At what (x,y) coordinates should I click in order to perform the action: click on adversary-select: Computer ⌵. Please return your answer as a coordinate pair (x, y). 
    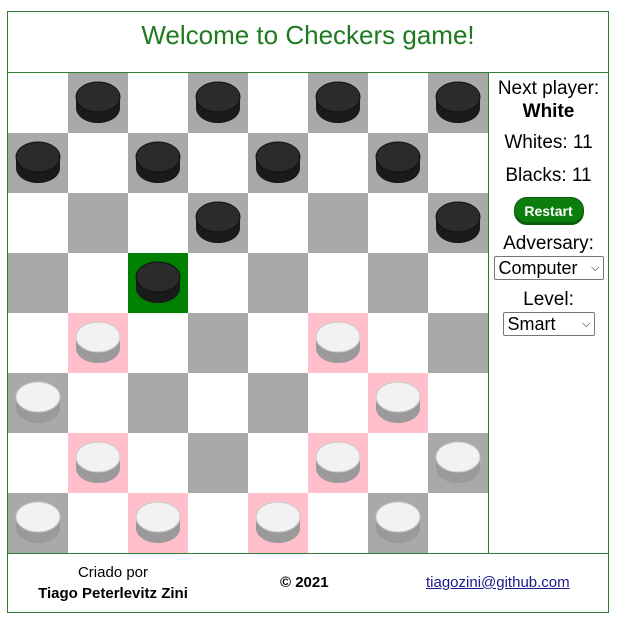
    Looking at the image, I should click on (548, 268).